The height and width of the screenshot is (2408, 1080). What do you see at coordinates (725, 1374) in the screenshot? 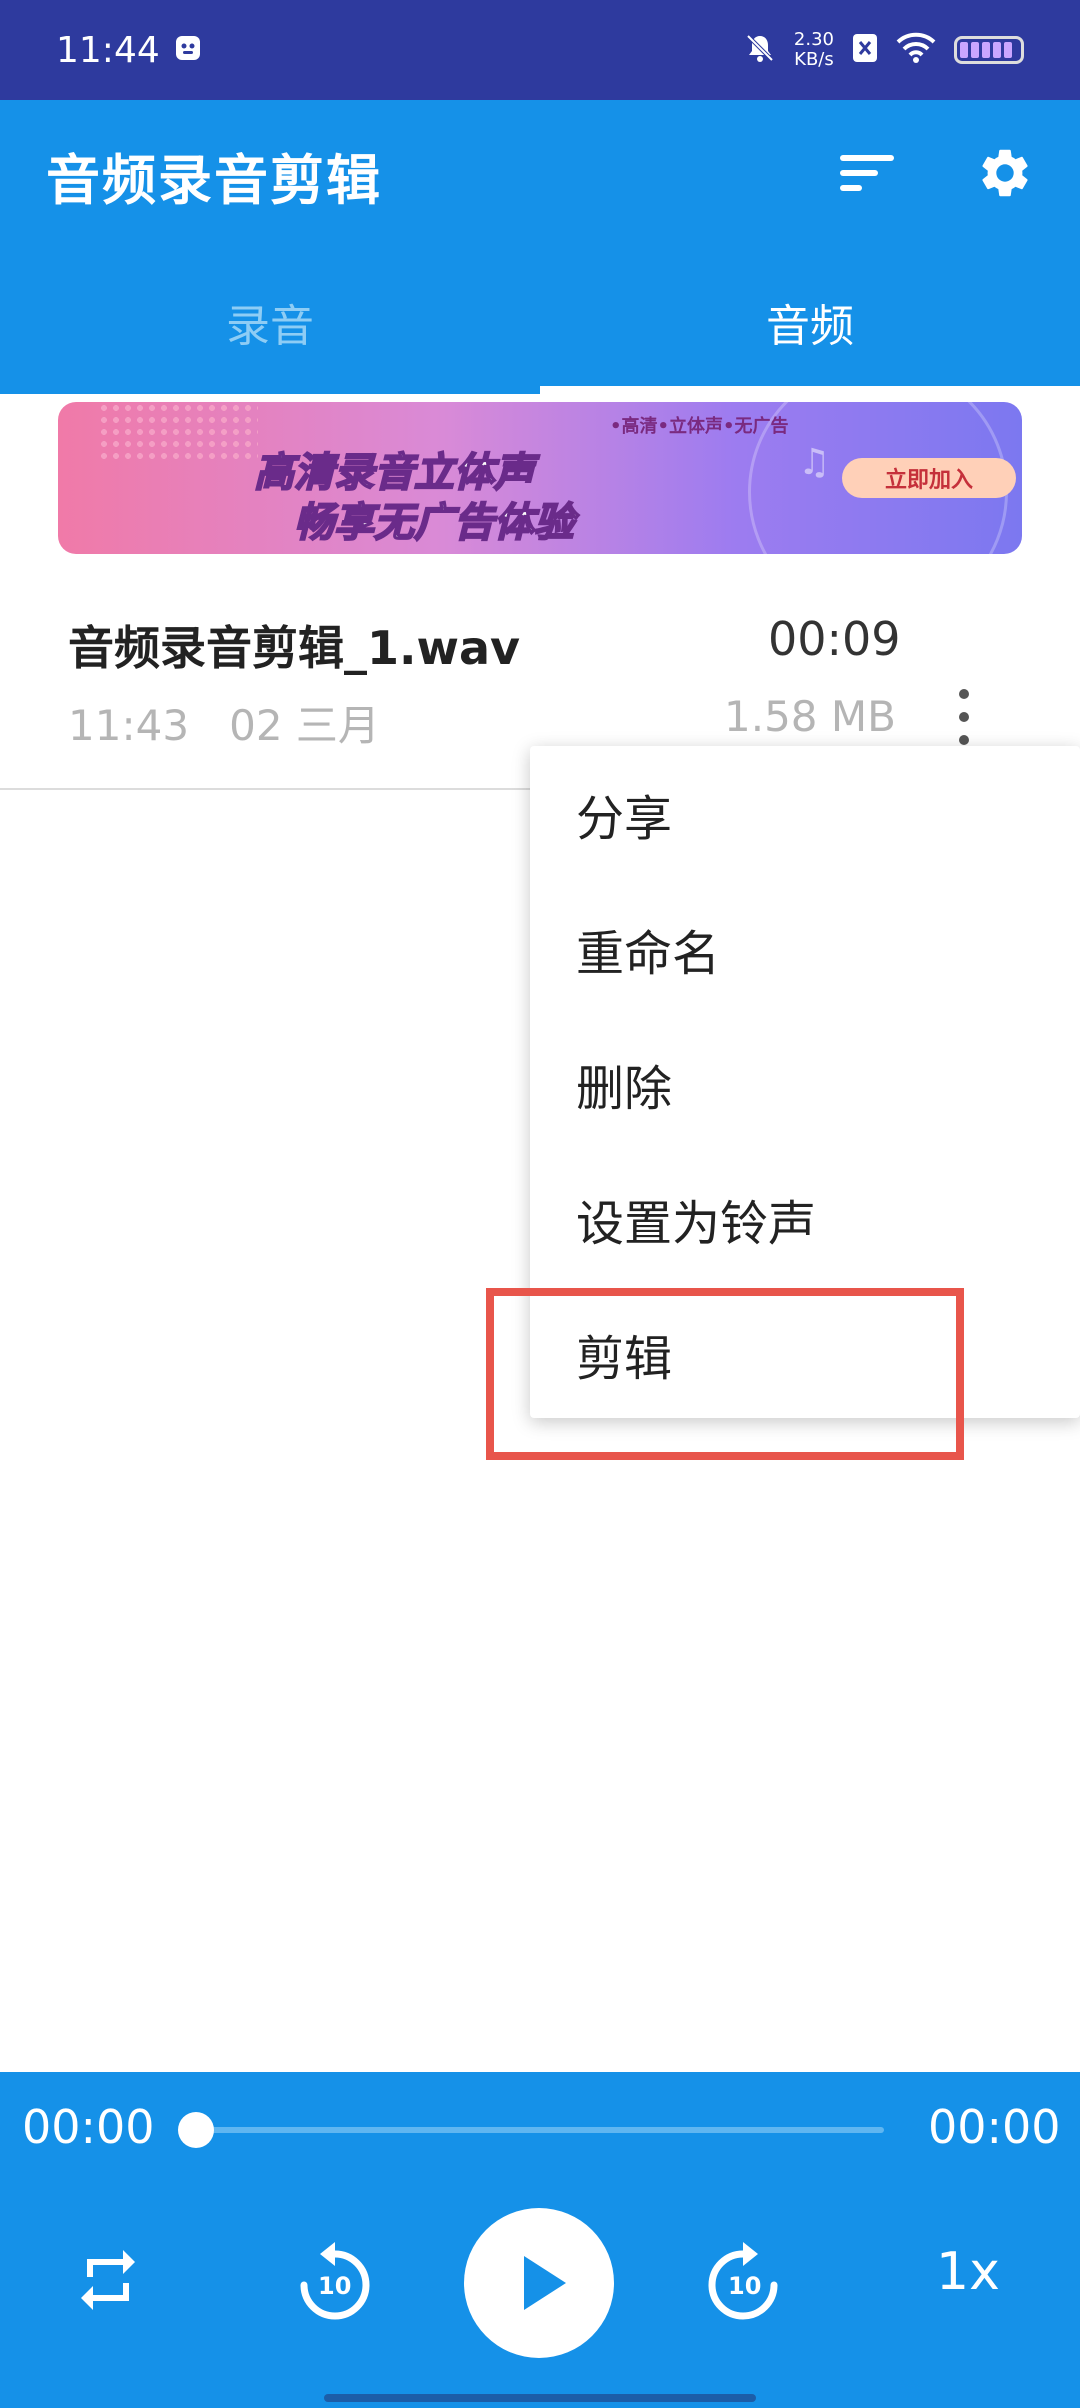
I see `highlight-box` at bounding box center [725, 1374].